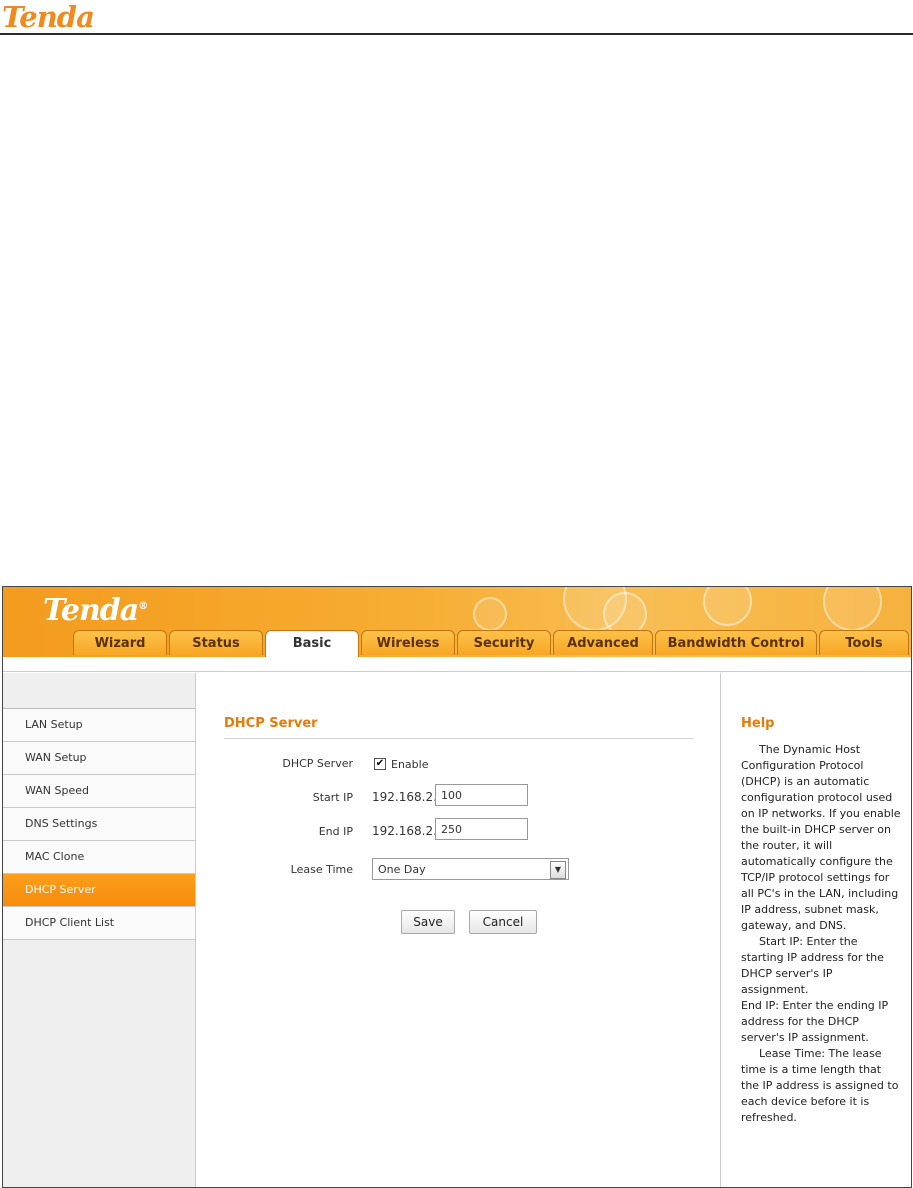 The width and height of the screenshot is (913, 1188). I want to click on tenda-logo-text: Tenda, so click(91, 610).